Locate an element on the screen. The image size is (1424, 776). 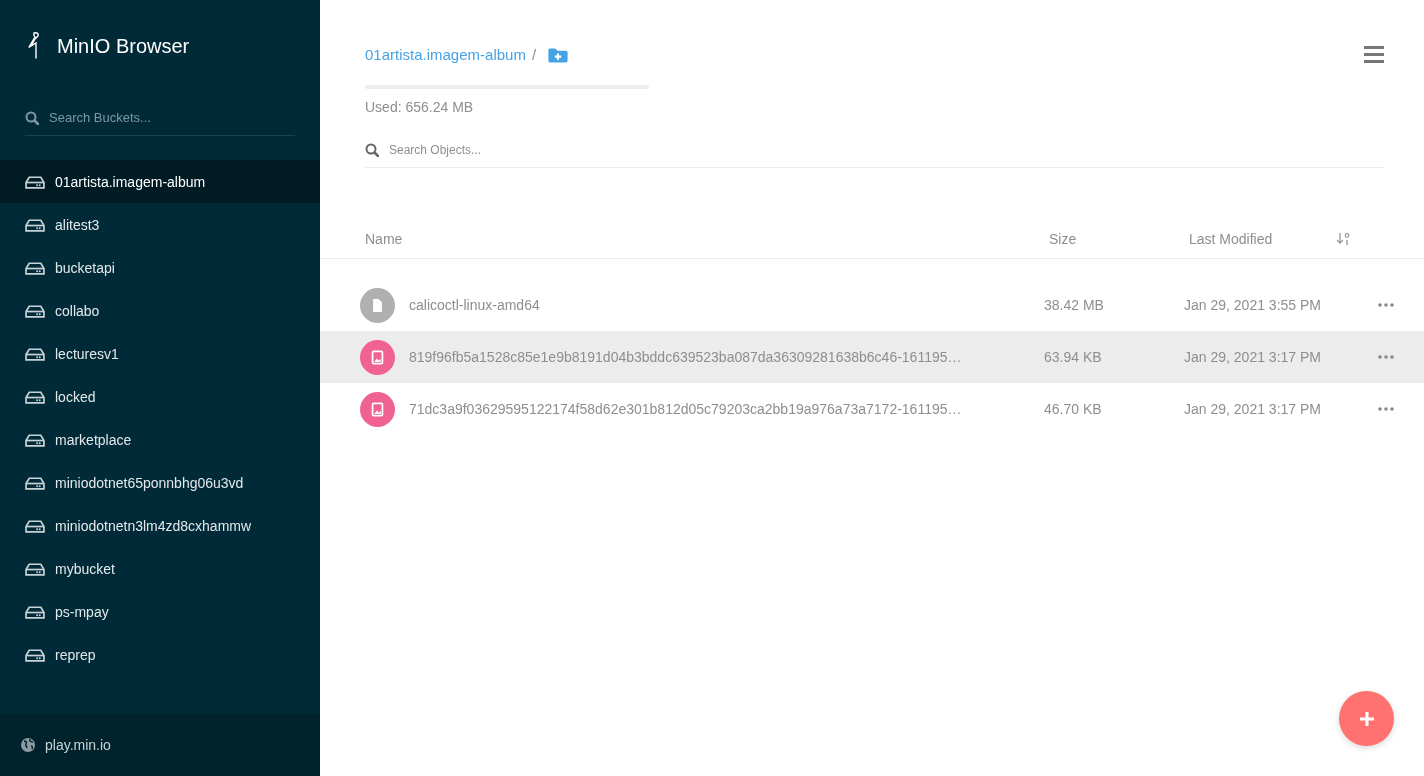
add-button is located at coordinates (1366, 718).